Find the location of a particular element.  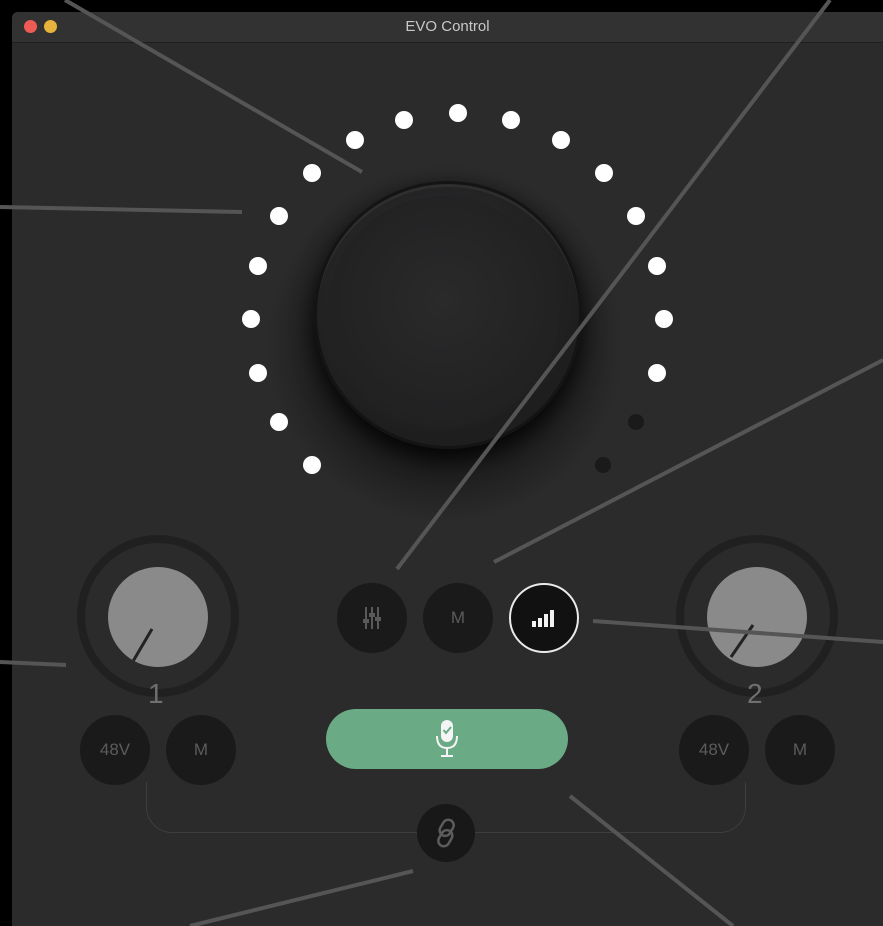

channel-1-48v-button: 48V is located at coordinates (115, 750).